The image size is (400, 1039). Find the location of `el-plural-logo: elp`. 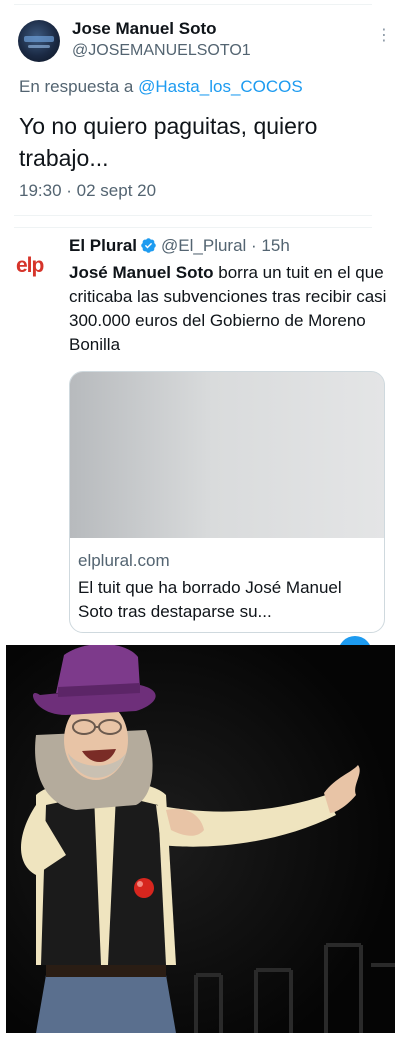

el-plural-logo: elp is located at coordinates (39, 266).